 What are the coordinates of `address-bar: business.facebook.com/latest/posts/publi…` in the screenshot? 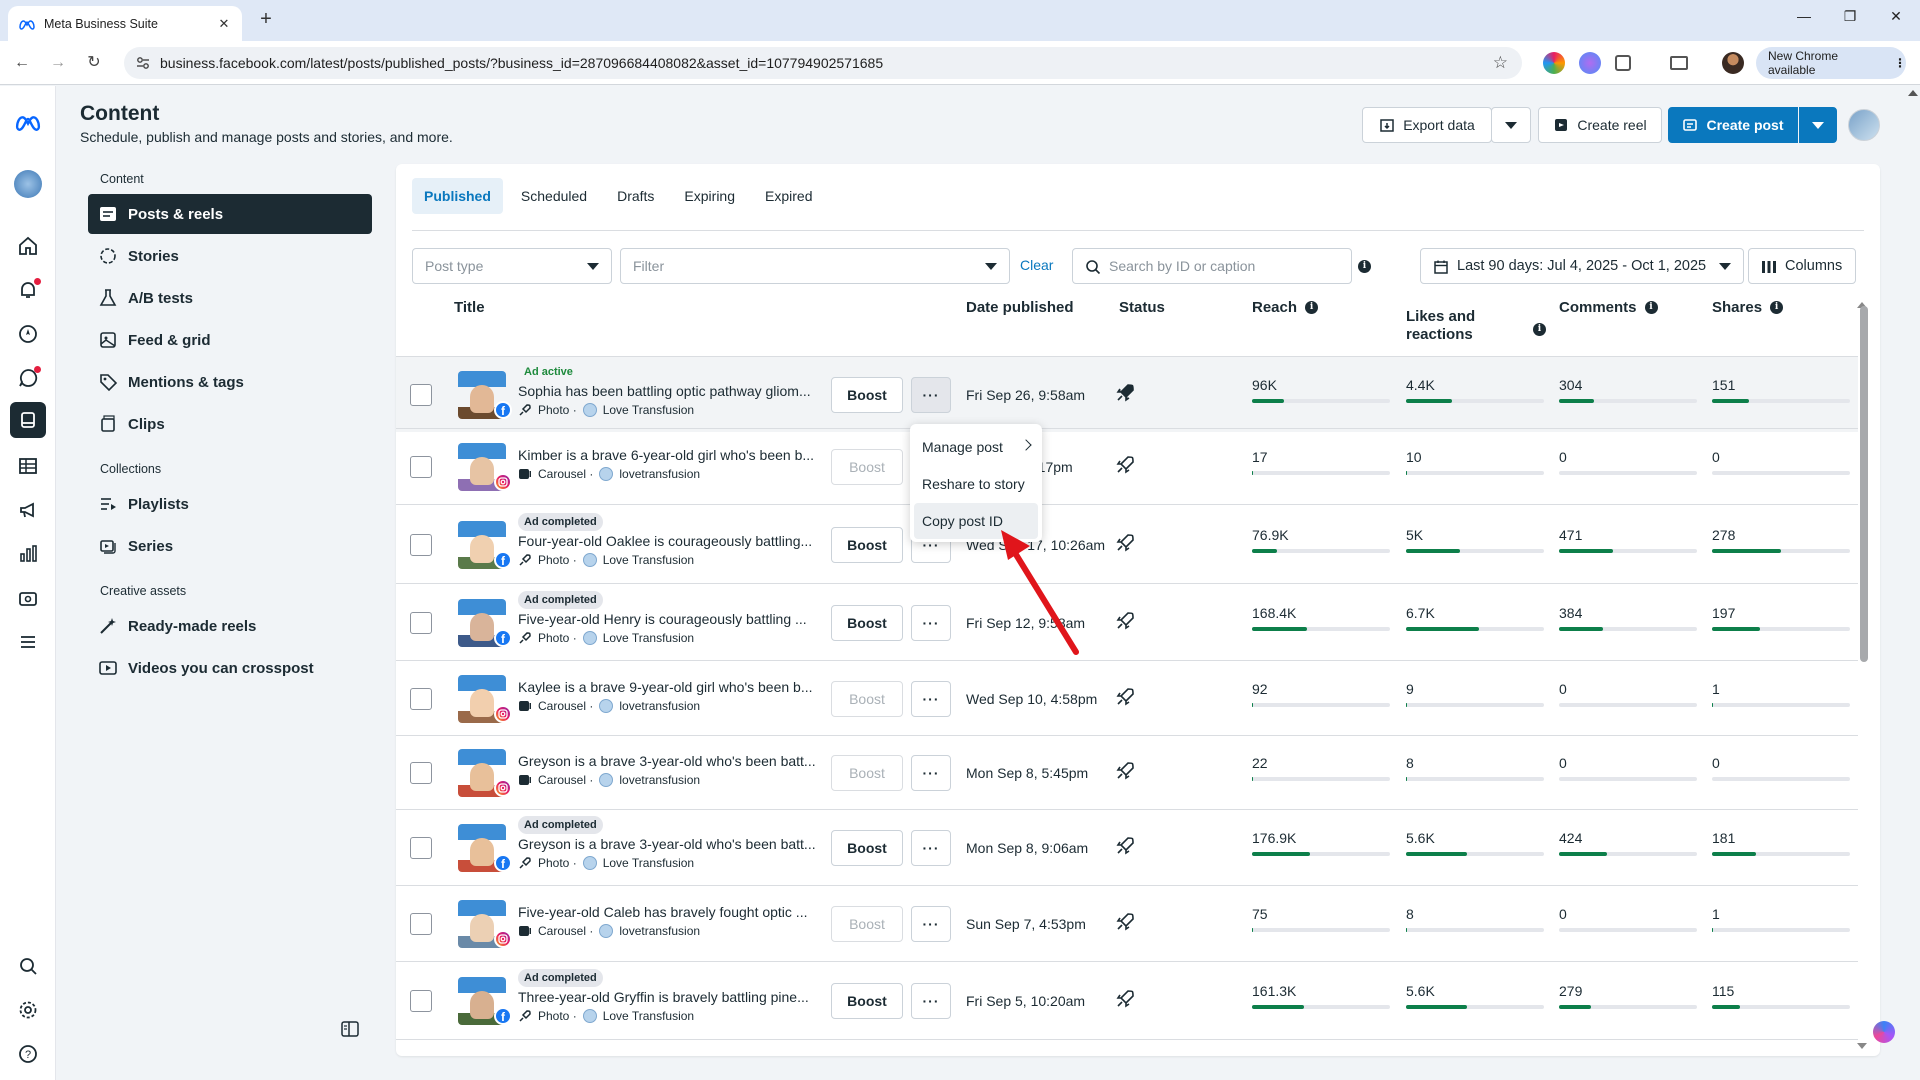 It's located at (823, 63).